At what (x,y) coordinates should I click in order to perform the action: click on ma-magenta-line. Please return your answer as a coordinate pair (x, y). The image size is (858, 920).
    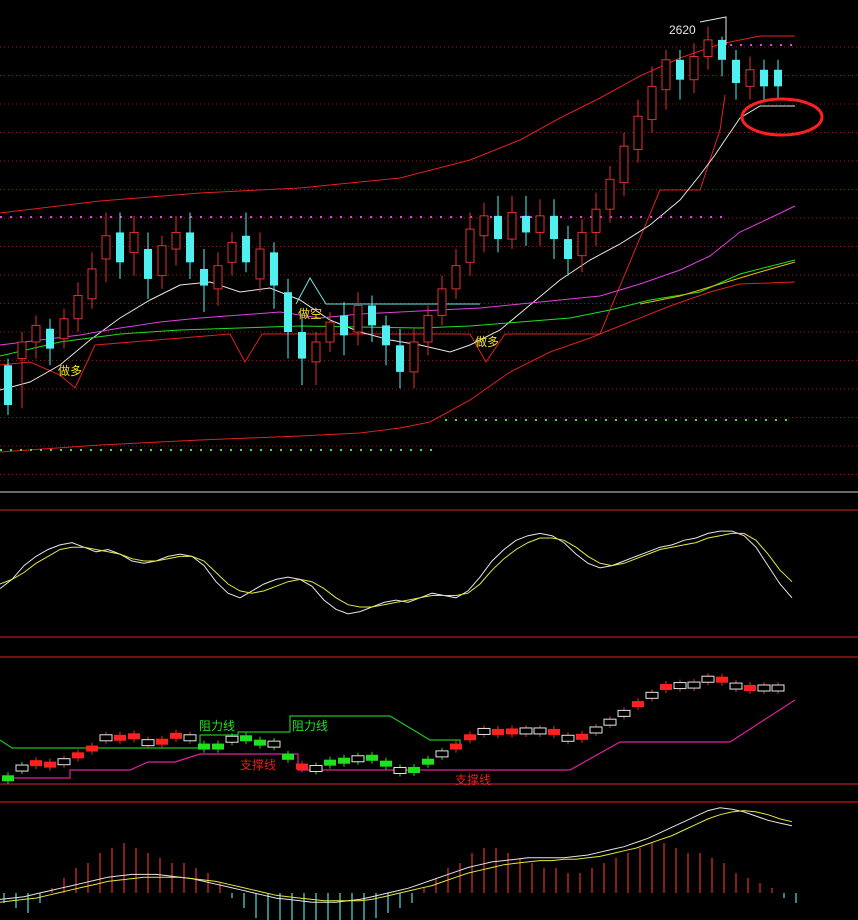
    Looking at the image, I should click on (398, 275).